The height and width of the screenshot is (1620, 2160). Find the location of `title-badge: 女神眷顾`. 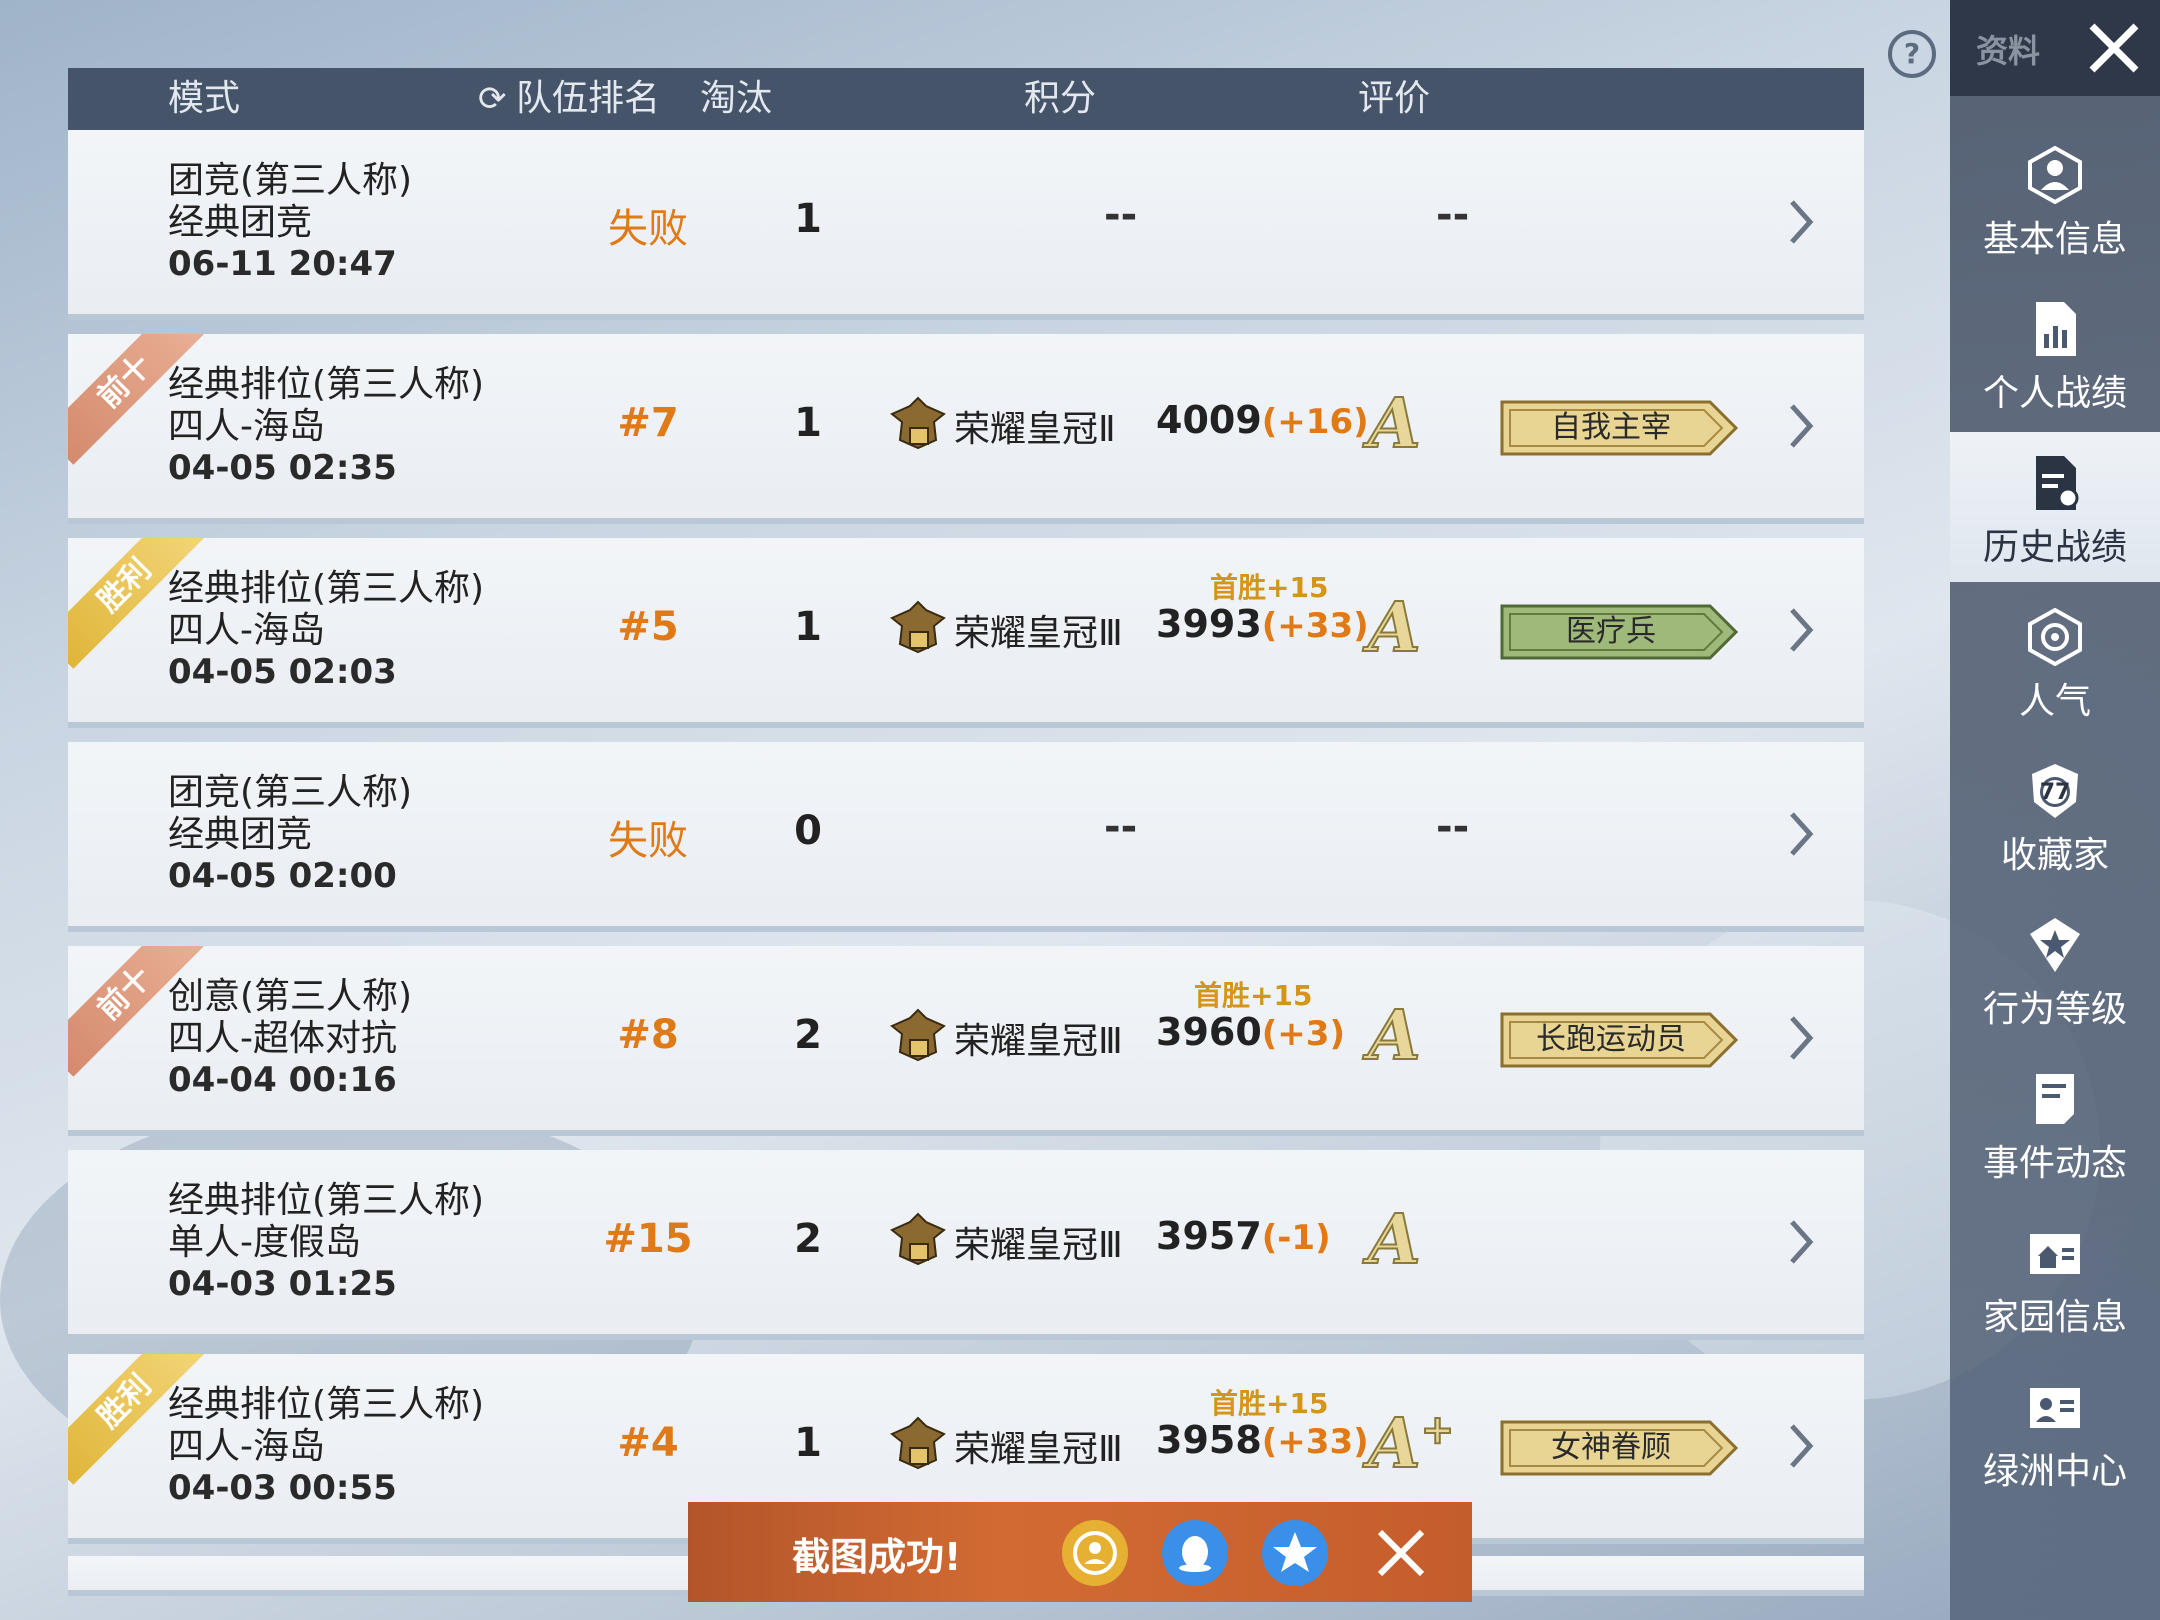

title-badge: 女神眷顾 is located at coordinates (1620, 1448).